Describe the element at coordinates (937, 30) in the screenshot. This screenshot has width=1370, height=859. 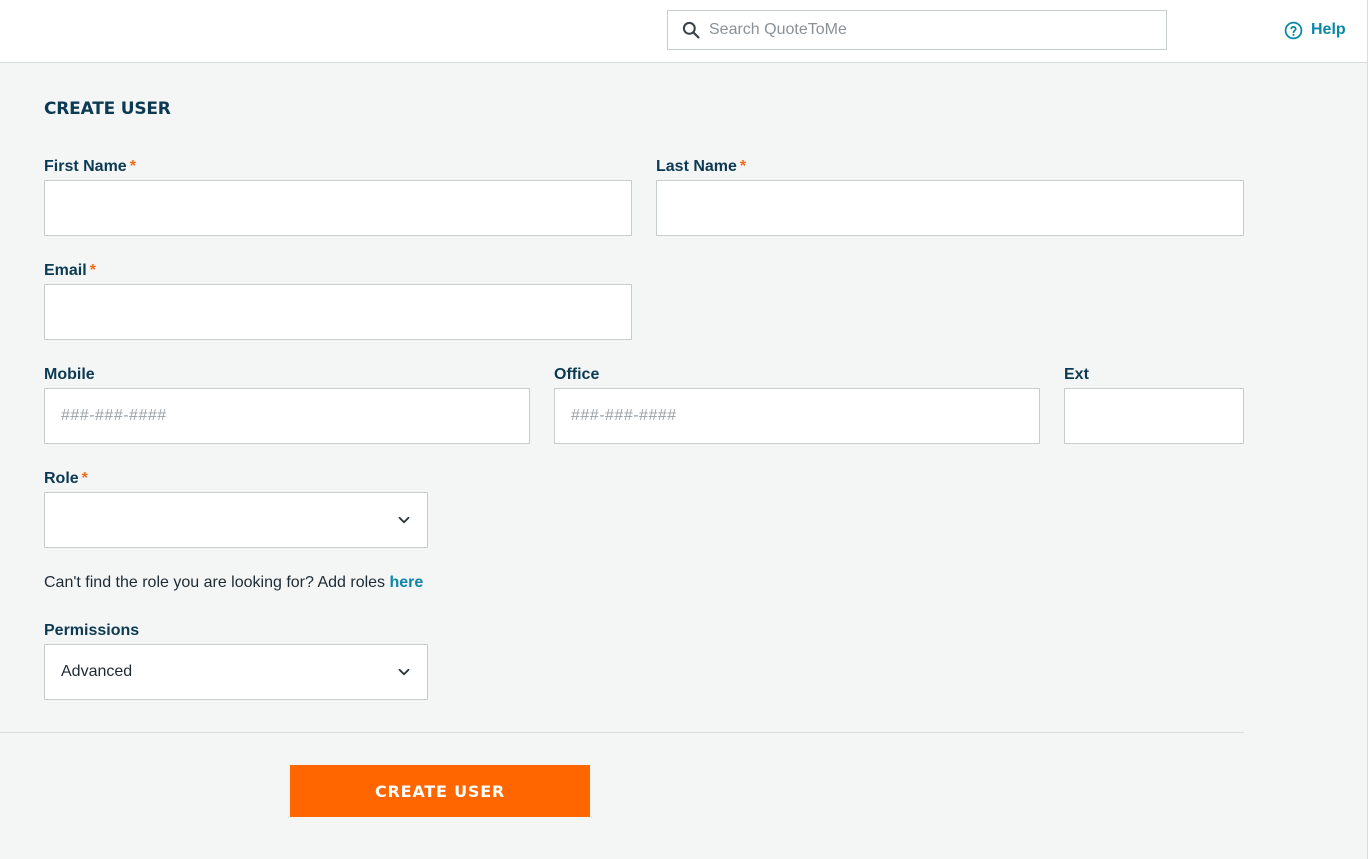
I see `search-input` at that location.